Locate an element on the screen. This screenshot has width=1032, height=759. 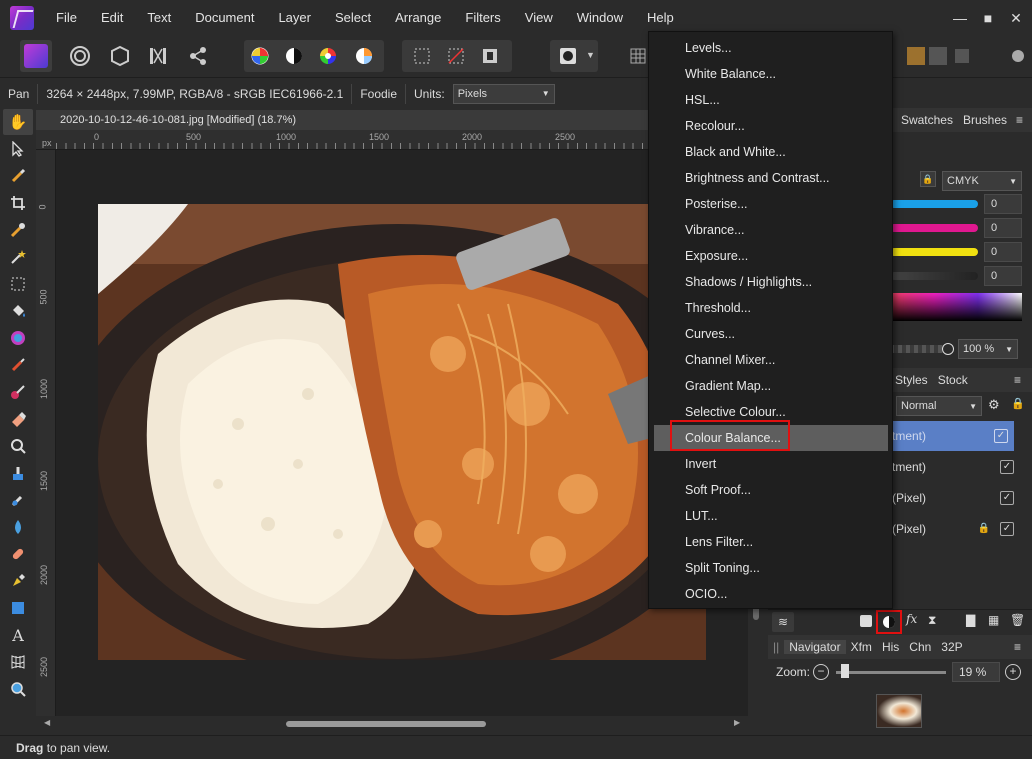
zoom-value-field: 19 % is located at coordinates (976, 672).